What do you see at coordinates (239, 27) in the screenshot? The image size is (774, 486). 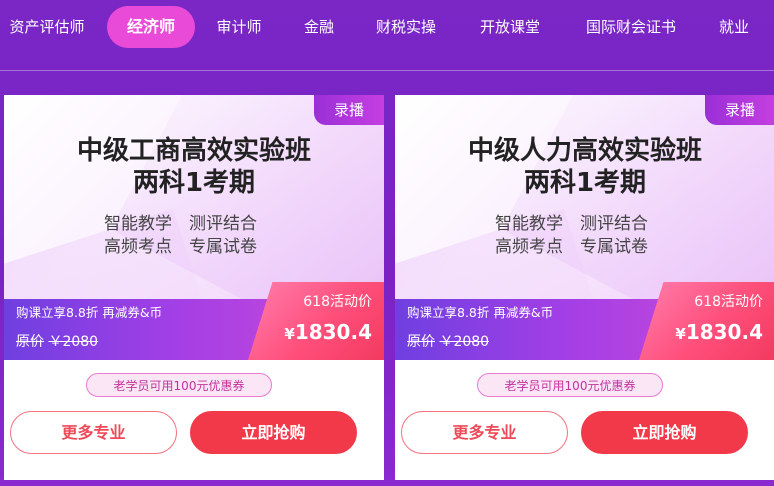 I see `nav-item-auditor: 审计师` at bounding box center [239, 27].